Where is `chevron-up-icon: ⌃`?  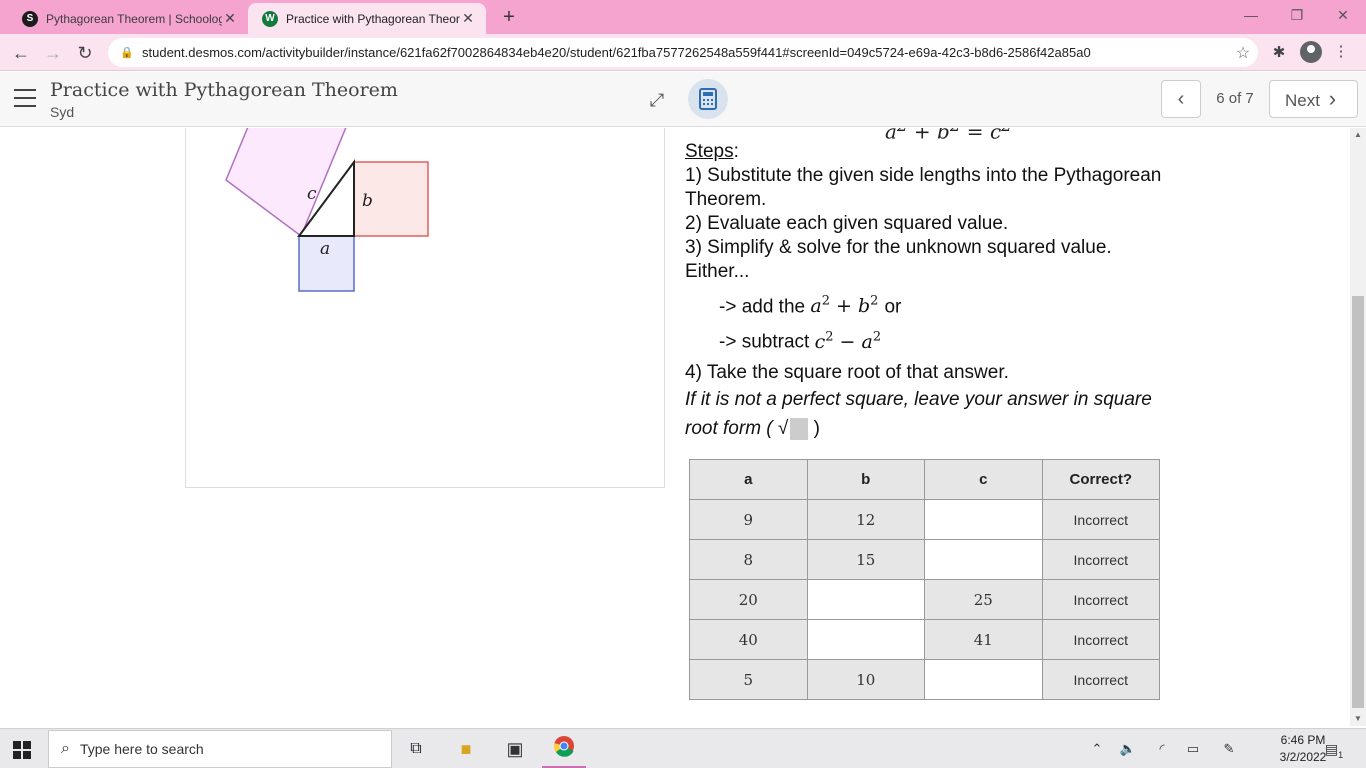 chevron-up-icon: ⌃ is located at coordinates (1097, 749).